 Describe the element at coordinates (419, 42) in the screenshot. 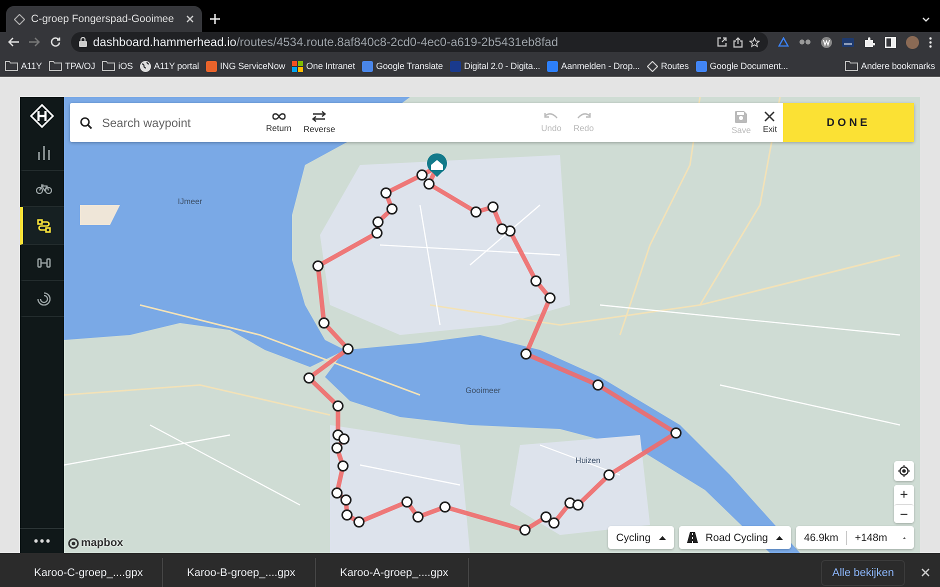

I see `address-bar: dashboard.hammerhead.io/routes/4534.route.8af840c8-2cd0-4ec0-a619-2b5431eb8fad` at that location.